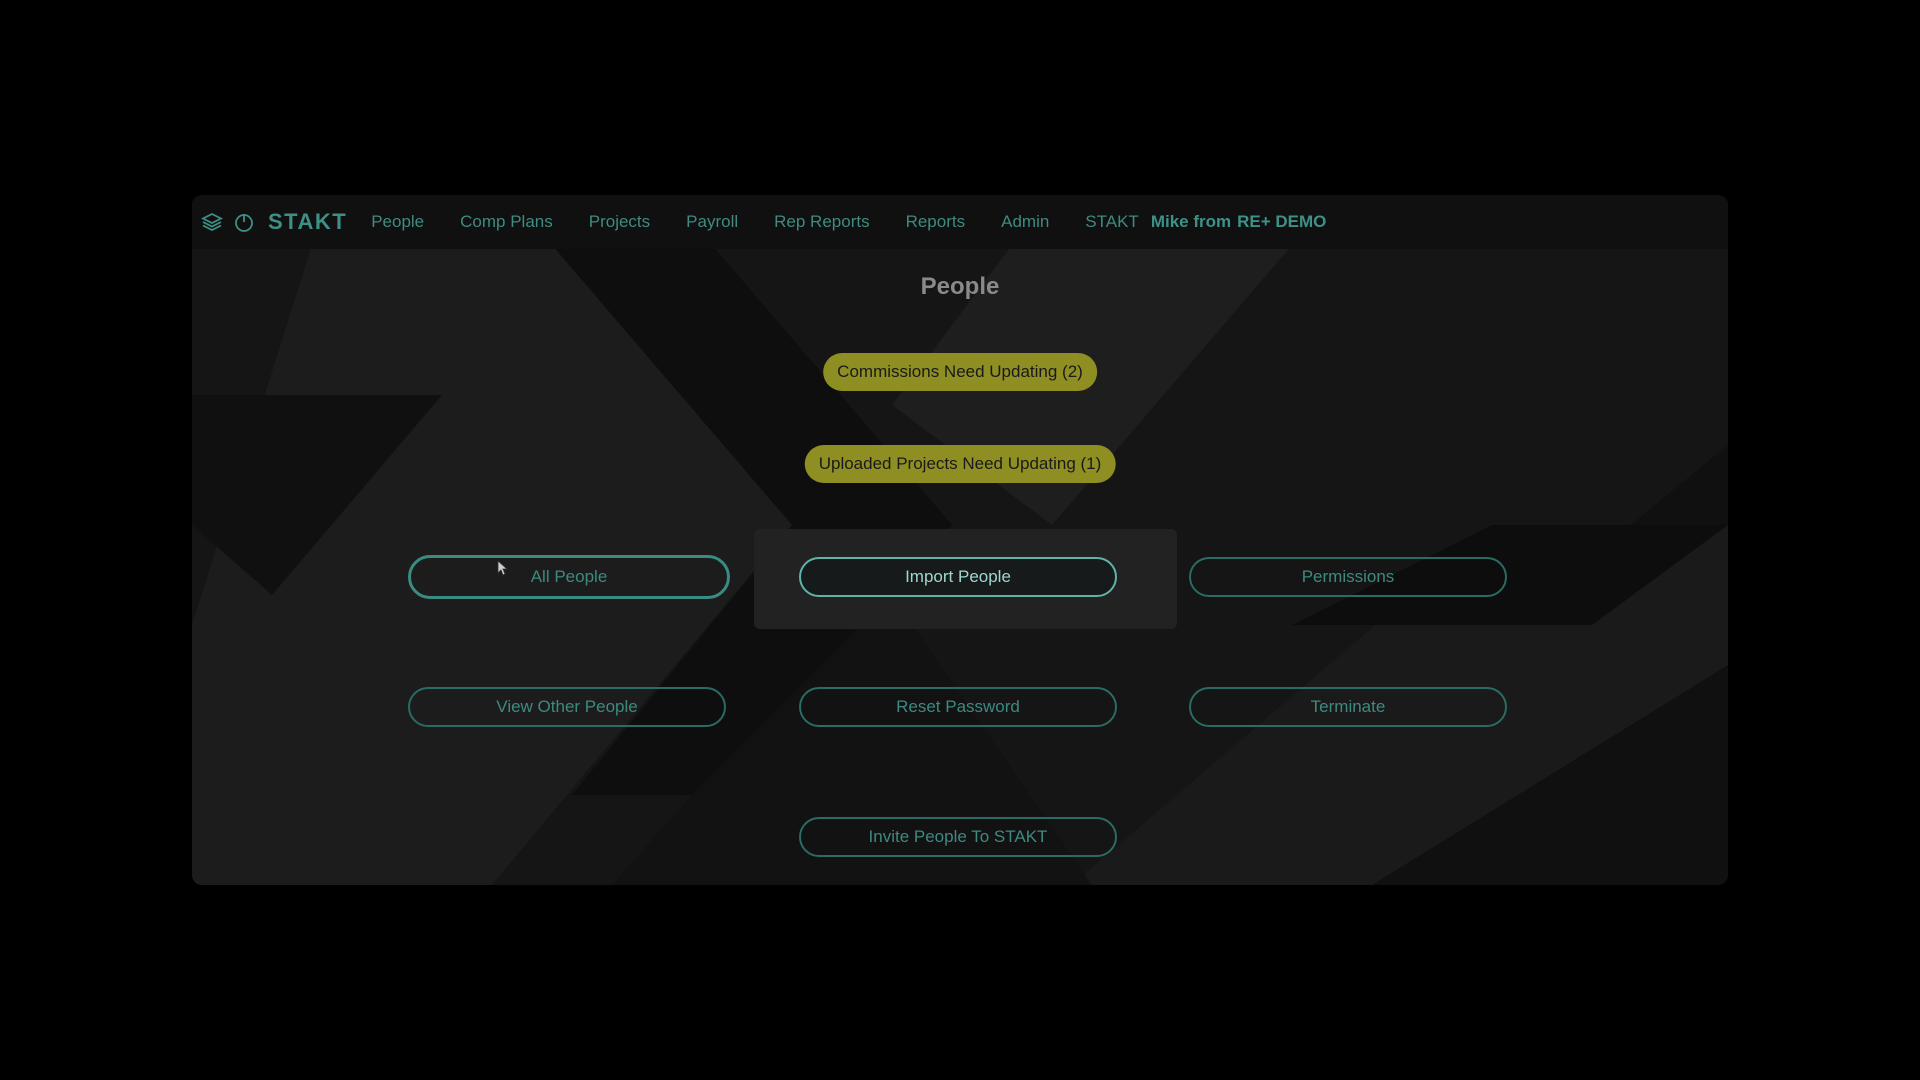 This screenshot has height=1080, width=1920. I want to click on uploaded-projects-alert-button: Uploaded Projects Need Updating (1), so click(960, 464).